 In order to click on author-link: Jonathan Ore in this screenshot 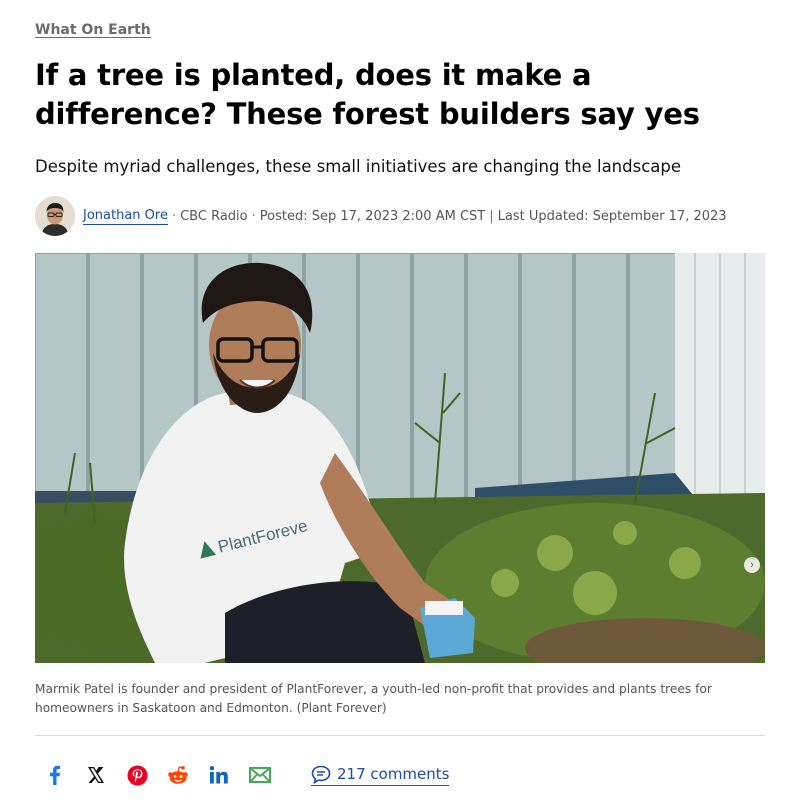, I will do `click(125, 216)`.